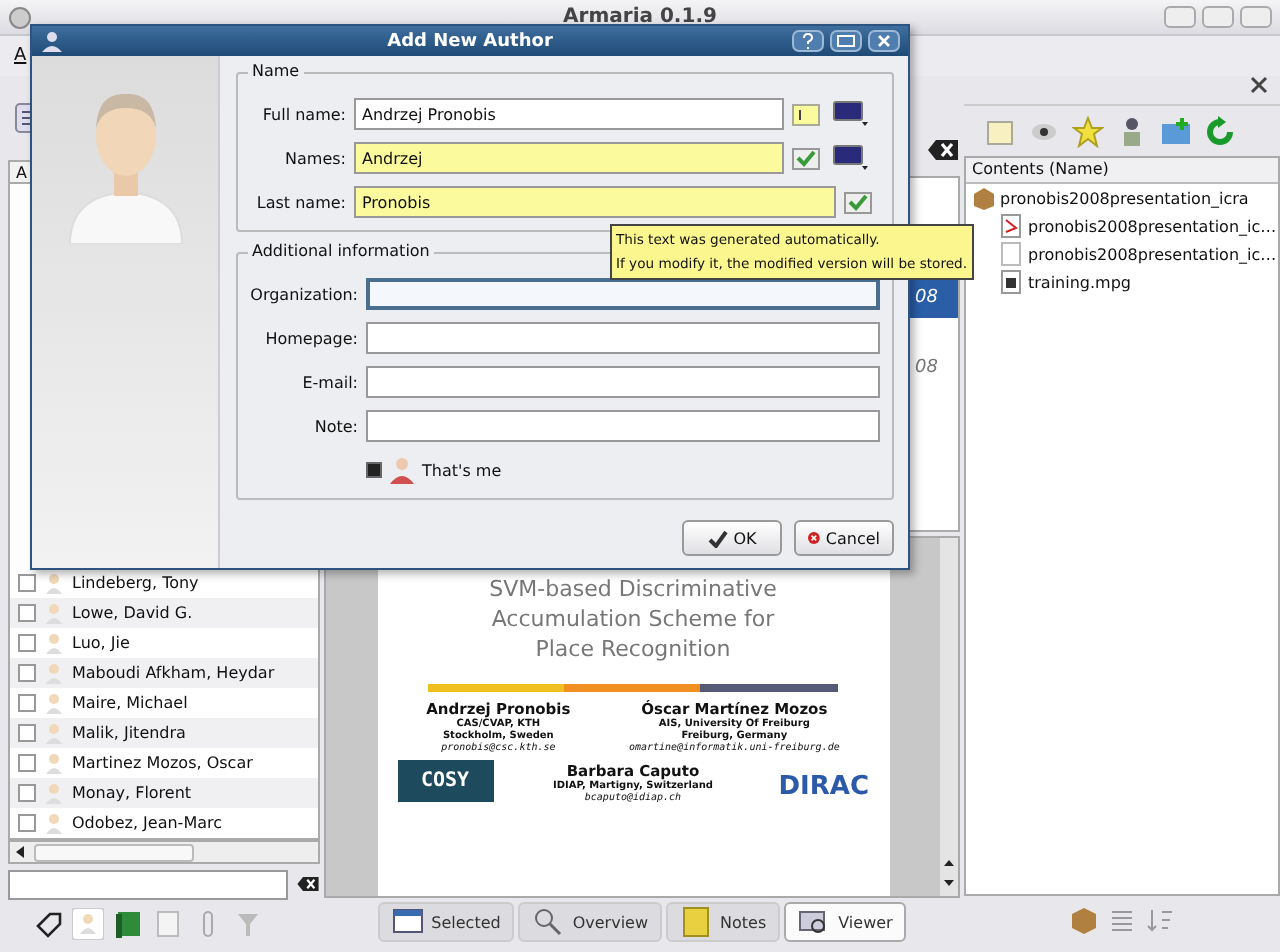 This screenshot has width=1280, height=952. What do you see at coordinates (846, 41) in the screenshot?
I see `maximize-icon` at bounding box center [846, 41].